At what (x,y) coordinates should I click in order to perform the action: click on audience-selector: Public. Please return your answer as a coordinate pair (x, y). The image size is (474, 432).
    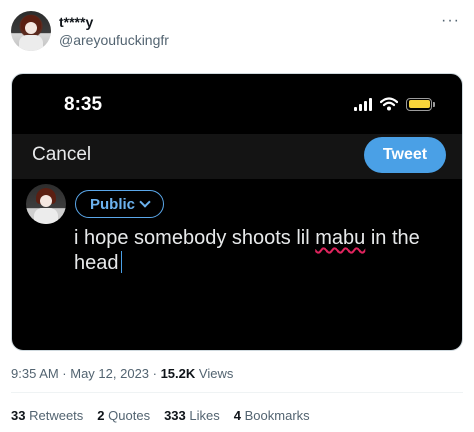
    Looking at the image, I should click on (120, 204).